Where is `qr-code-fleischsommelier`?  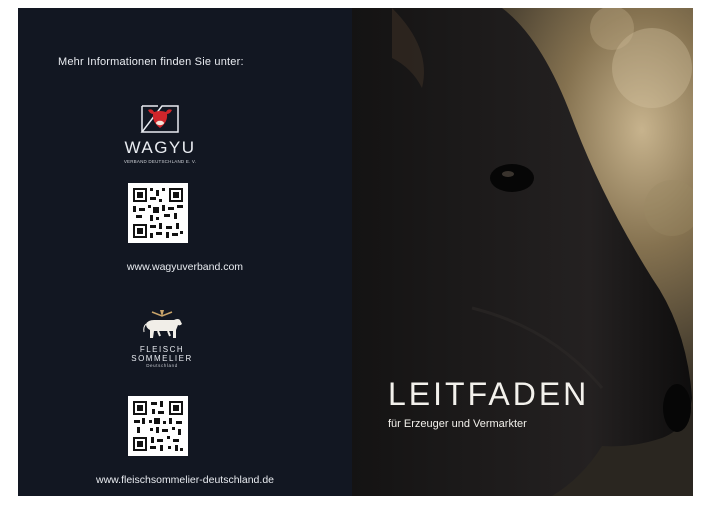
qr-code-fleischsommelier is located at coordinates (158, 426).